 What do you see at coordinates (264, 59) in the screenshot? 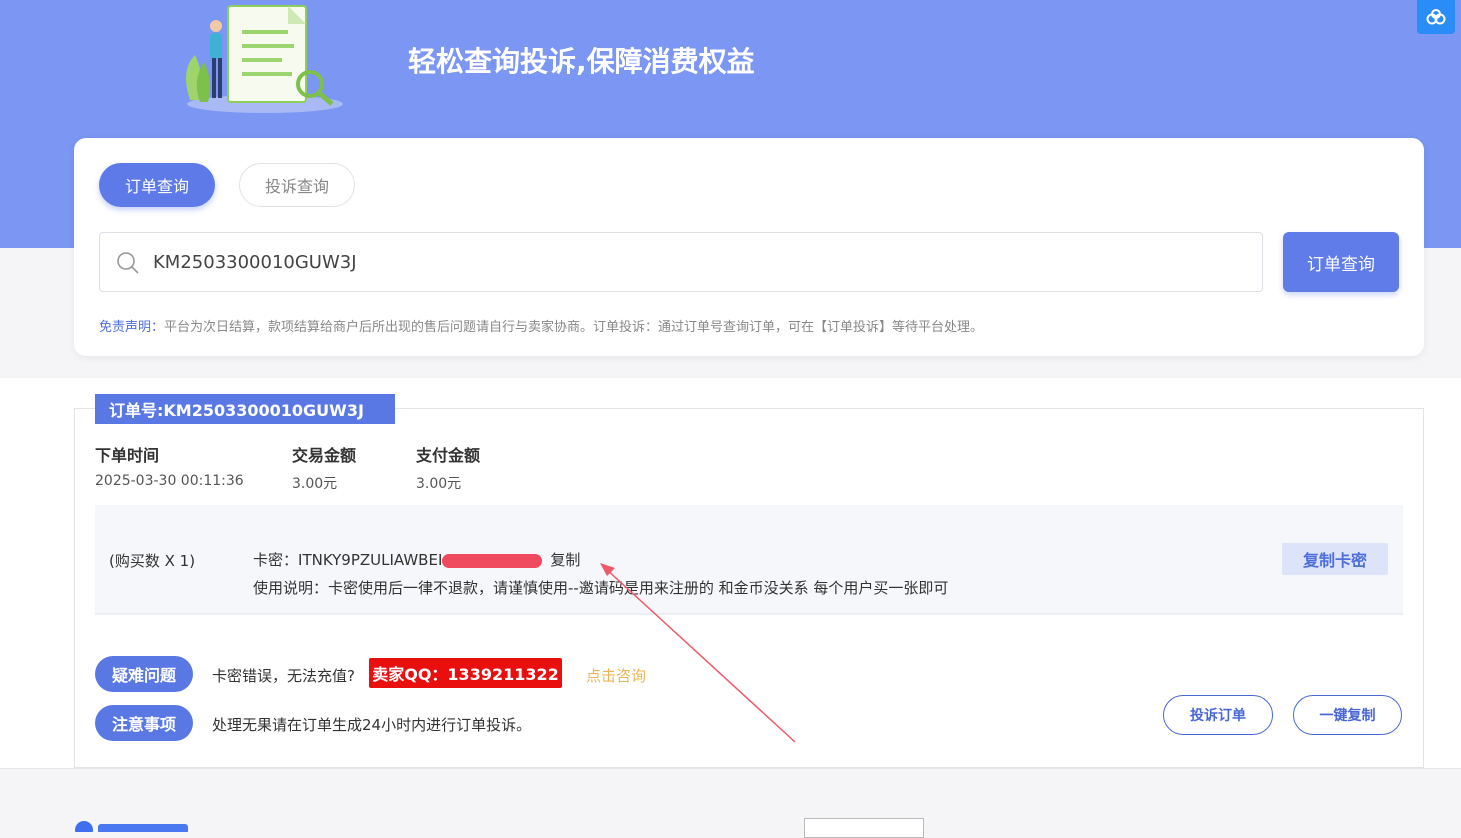
I see `hero-illustration` at bounding box center [264, 59].